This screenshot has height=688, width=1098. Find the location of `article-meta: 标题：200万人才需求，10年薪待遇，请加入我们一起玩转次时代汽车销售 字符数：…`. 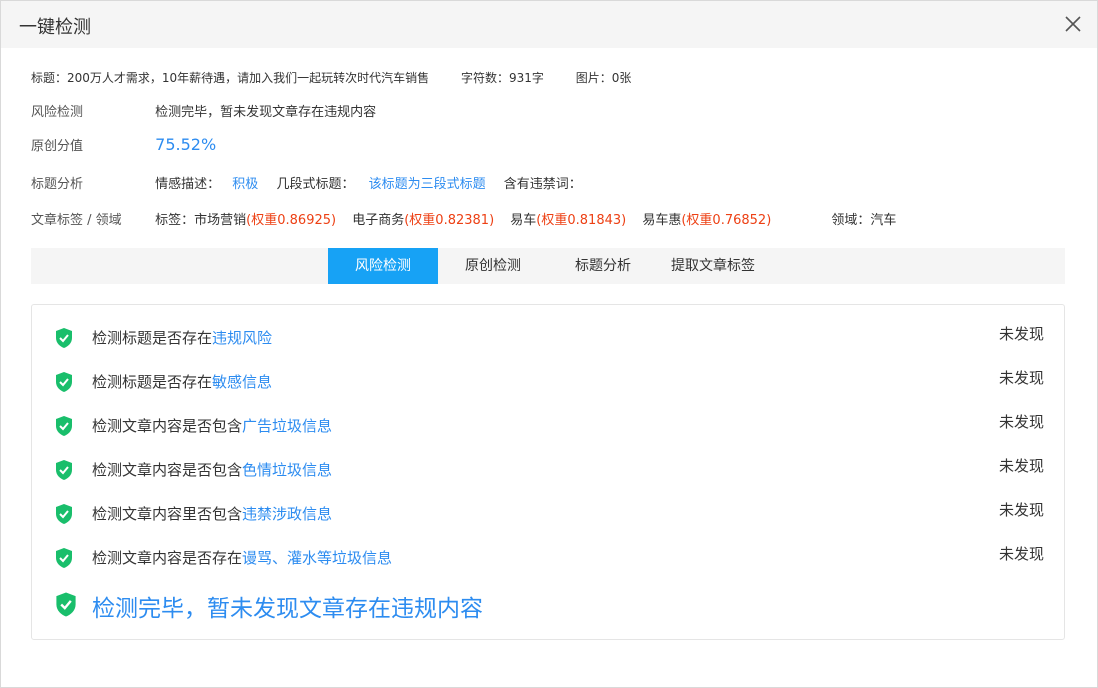

article-meta: 标题：200万人才需求，10年薪待遇，请加入我们一起玩转次时代汽车销售 字符数：… is located at coordinates (331, 77).